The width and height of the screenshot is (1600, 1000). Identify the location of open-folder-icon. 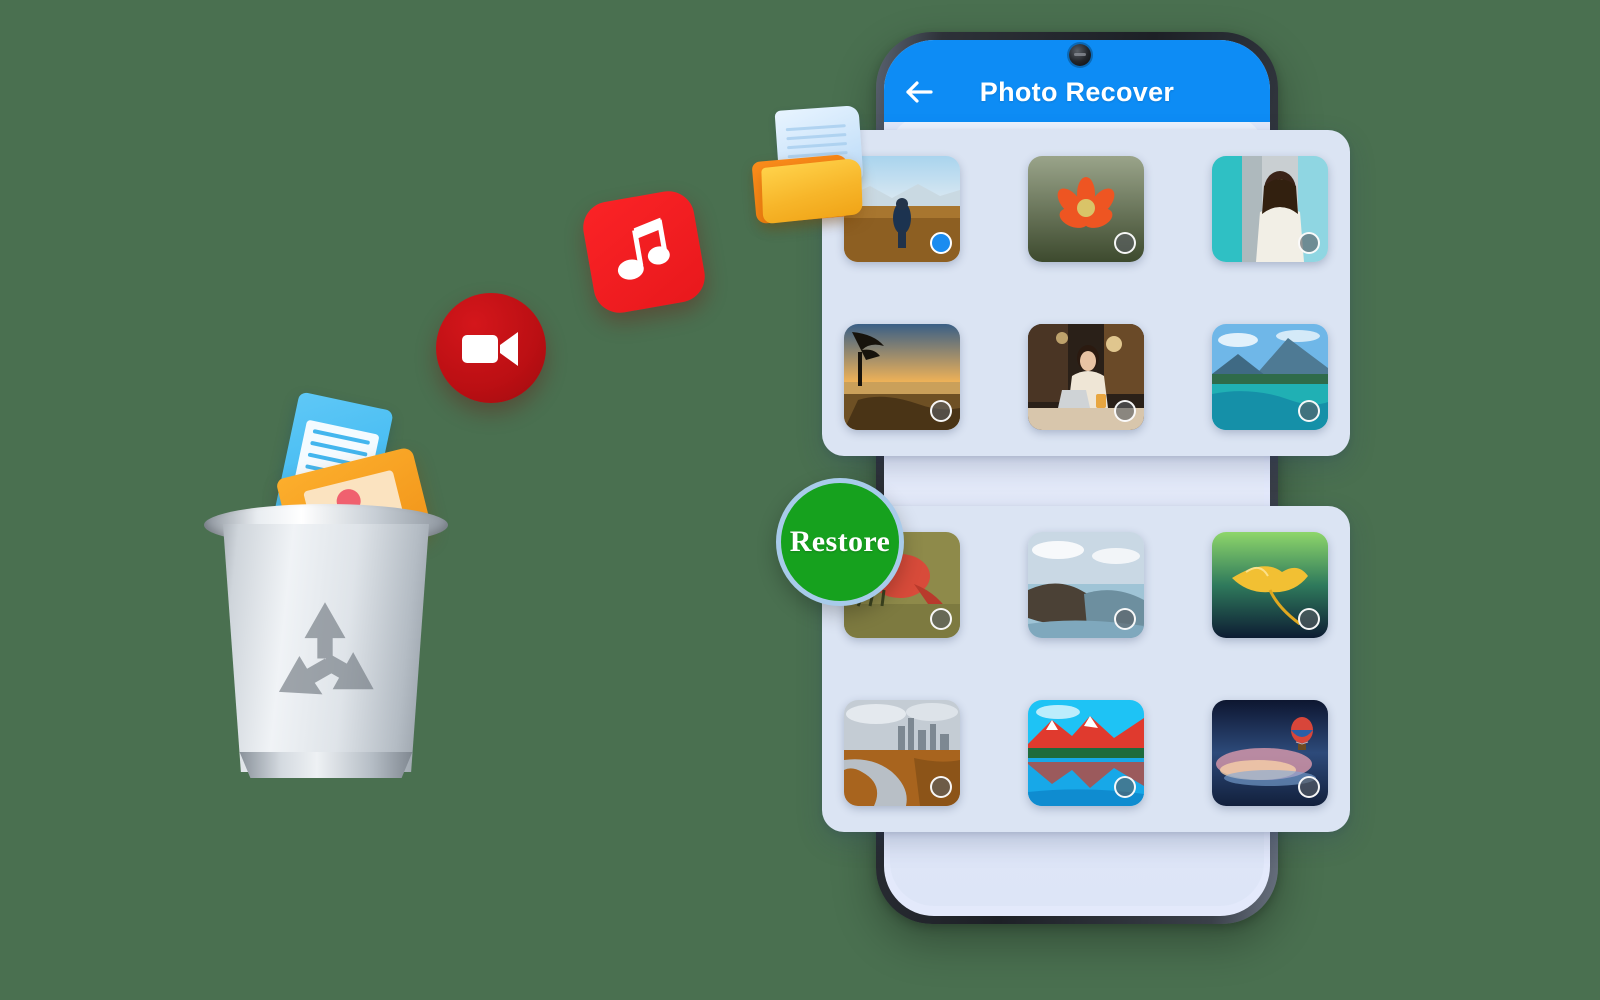
(816, 166).